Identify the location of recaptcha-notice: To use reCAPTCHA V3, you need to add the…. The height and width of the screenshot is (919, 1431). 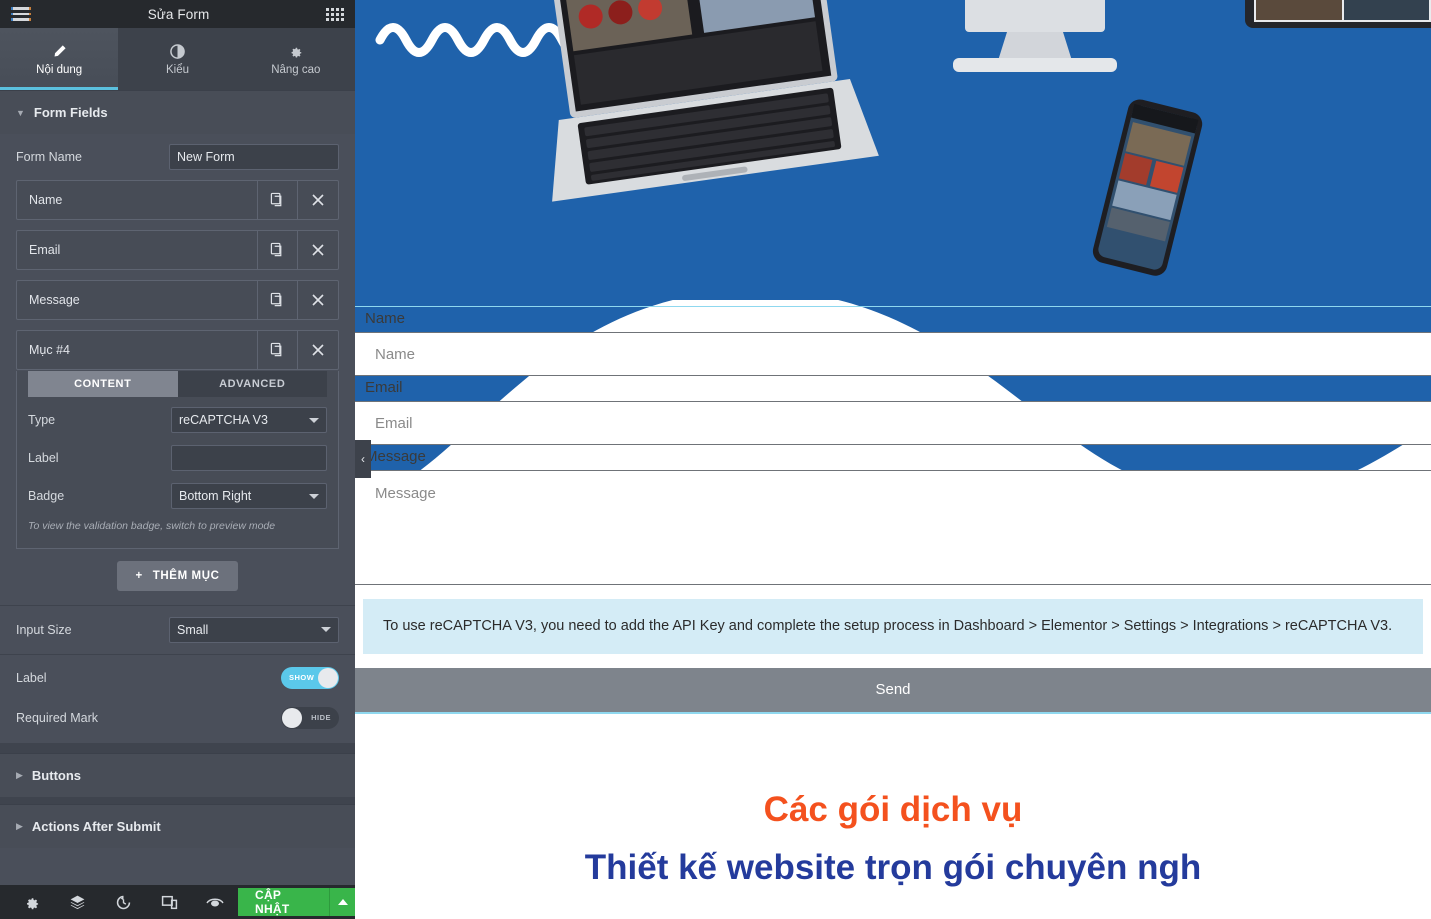
(893, 626).